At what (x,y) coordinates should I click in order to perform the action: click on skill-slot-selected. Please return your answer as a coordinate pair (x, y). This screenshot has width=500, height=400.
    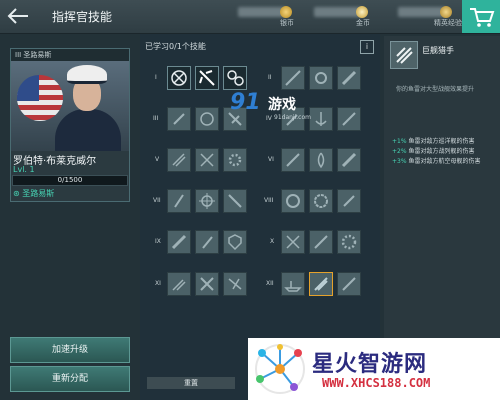
    Looking at the image, I should click on (321, 284).